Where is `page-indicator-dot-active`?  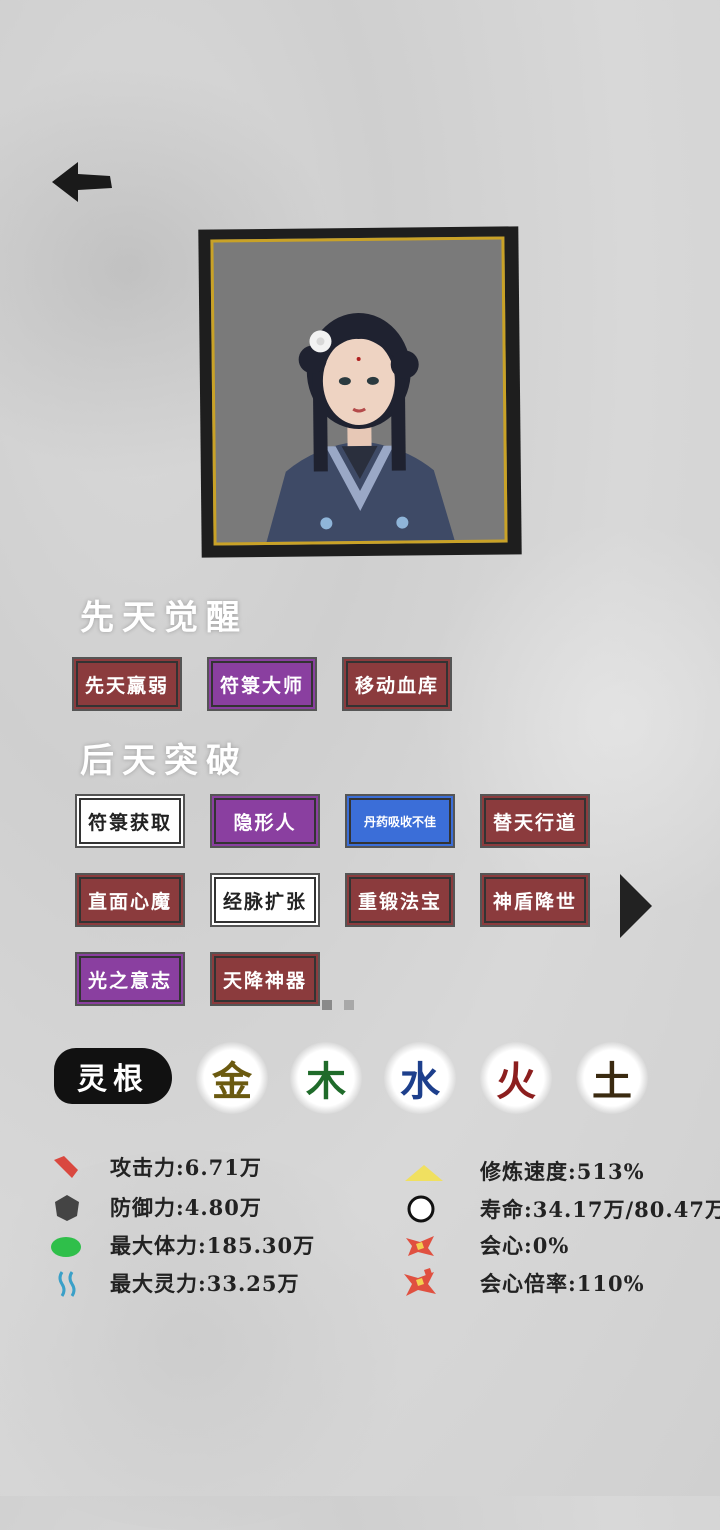
page-indicator-dot-active is located at coordinates (327, 1005).